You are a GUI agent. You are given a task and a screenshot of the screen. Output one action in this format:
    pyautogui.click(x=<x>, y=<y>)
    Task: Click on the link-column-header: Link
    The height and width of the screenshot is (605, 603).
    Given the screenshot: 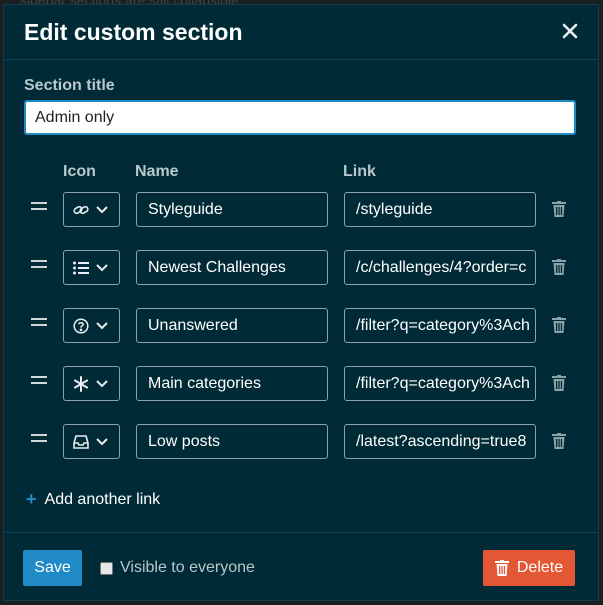 What is the action you would take?
    pyautogui.click(x=359, y=171)
    